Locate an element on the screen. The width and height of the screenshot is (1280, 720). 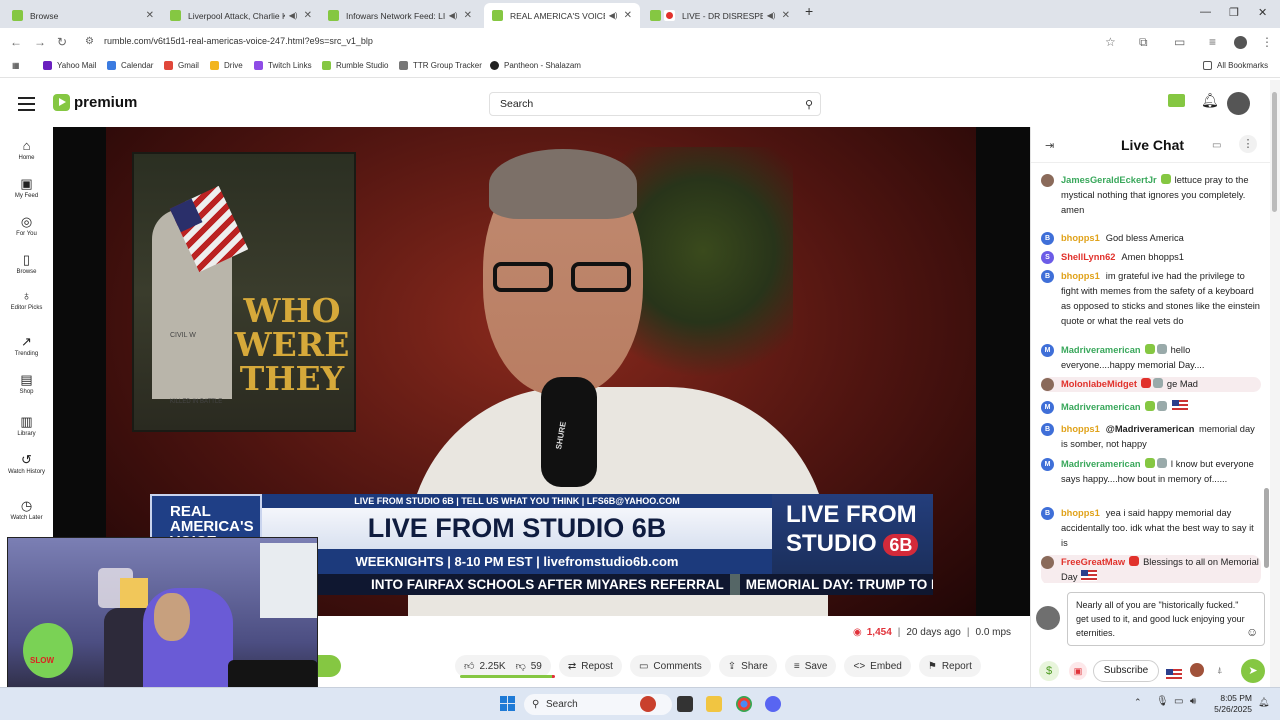
save-button: ≡ Save is located at coordinates (810, 666).